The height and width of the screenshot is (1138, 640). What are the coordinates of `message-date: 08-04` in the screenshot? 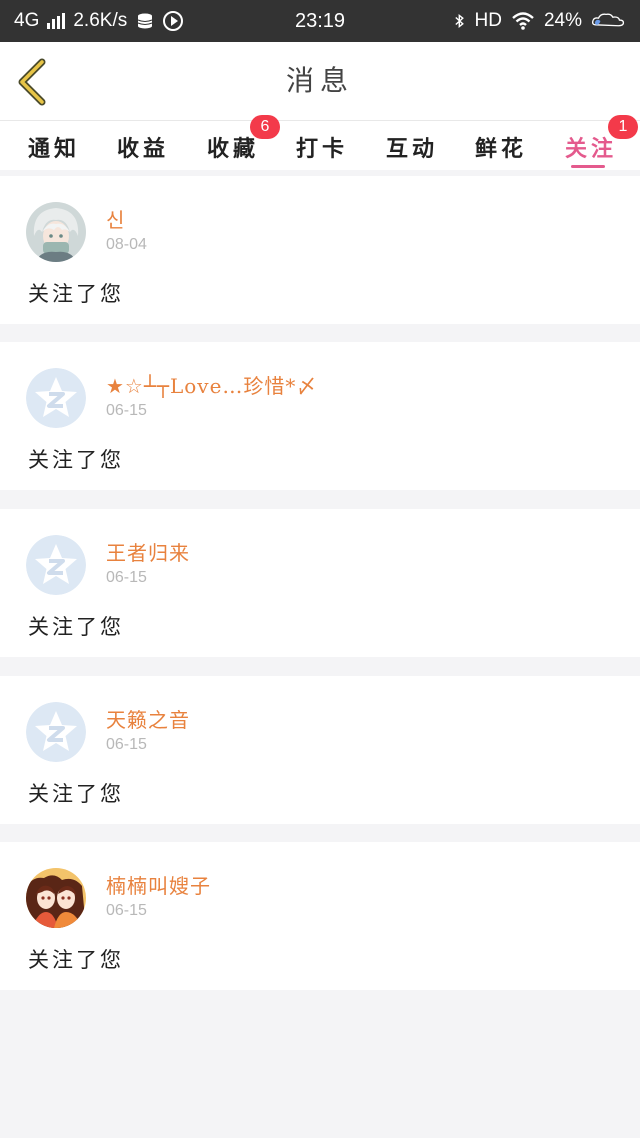 It's located at (126, 244).